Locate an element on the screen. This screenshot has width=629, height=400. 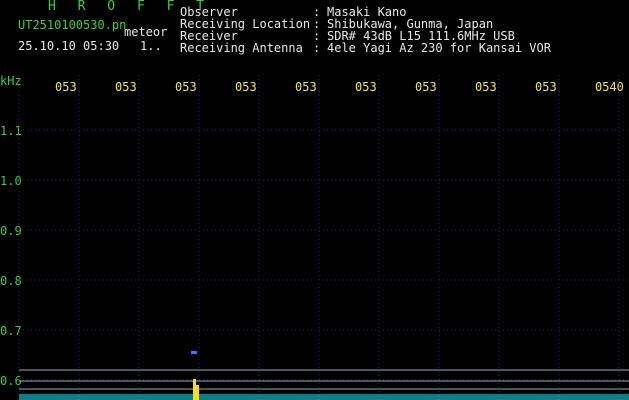
timestamp: 25.10.10 05:30 is located at coordinates (69, 46).